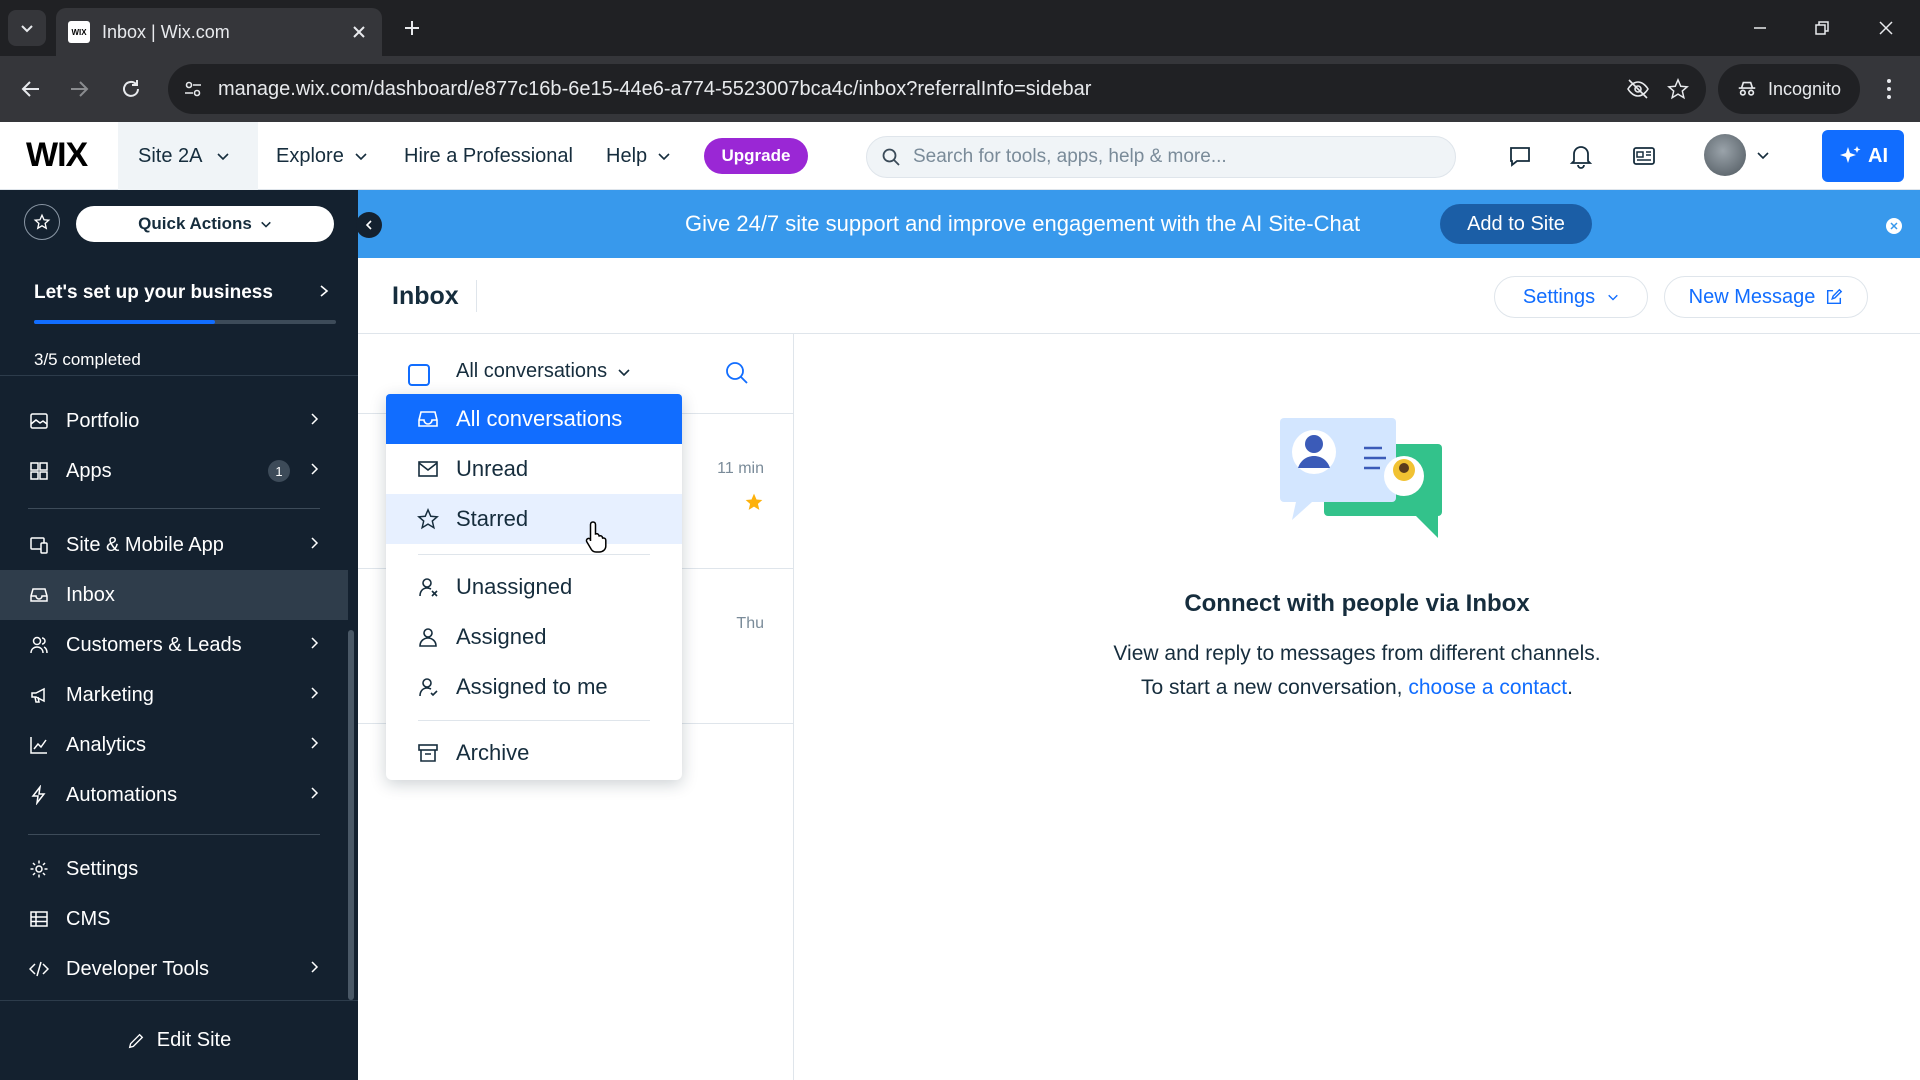 The width and height of the screenshot is (1920, 1080). I want to click on filter-option-assigned: Assigned, so click(534, 637).